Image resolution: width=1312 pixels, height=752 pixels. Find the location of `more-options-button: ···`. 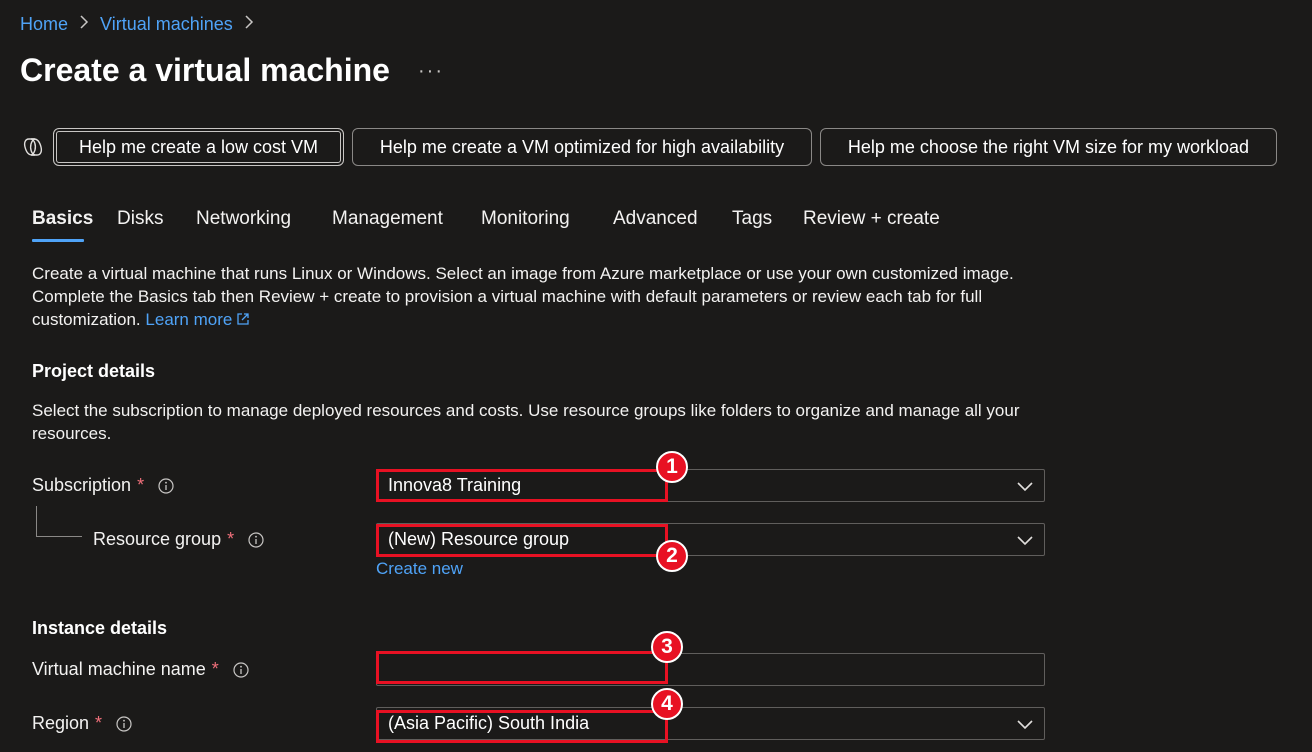

more-options-button: ··· is located at coordinates (431, 71).